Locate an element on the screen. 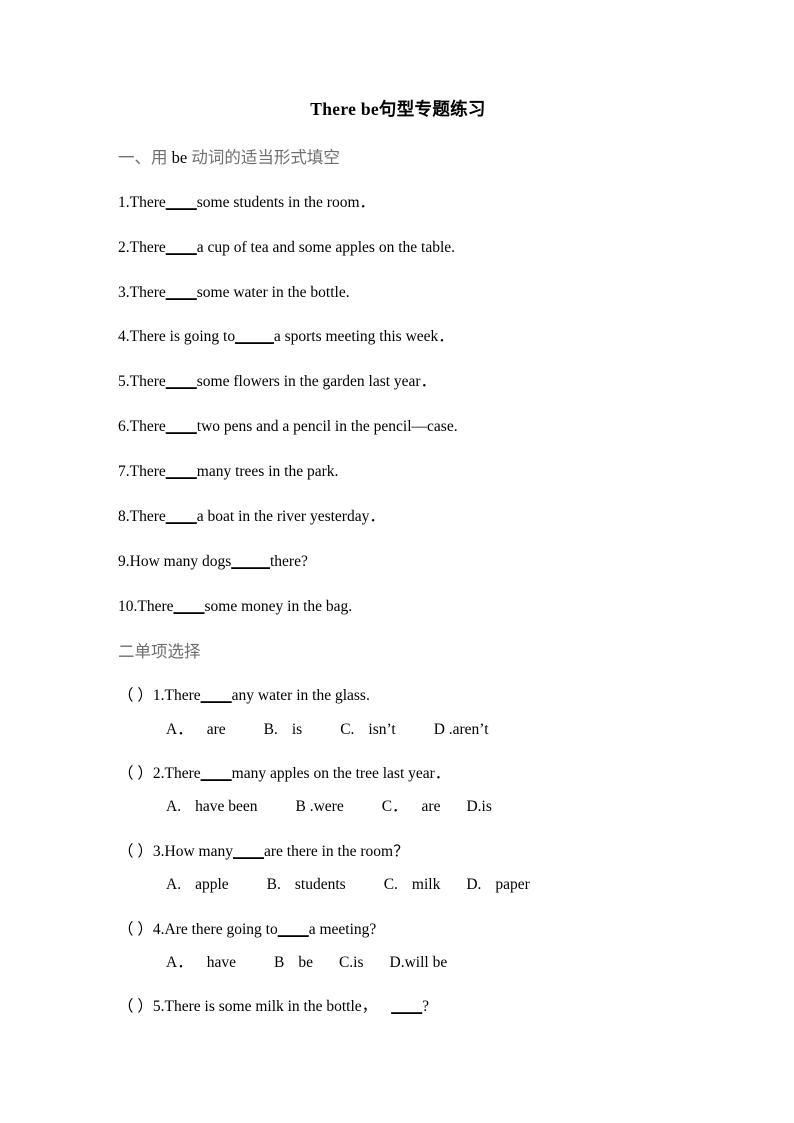 This screenshot has height=1123, width=794. option-row: A. apple B. students C. milk D. paper is located at coordinates (398, 884).